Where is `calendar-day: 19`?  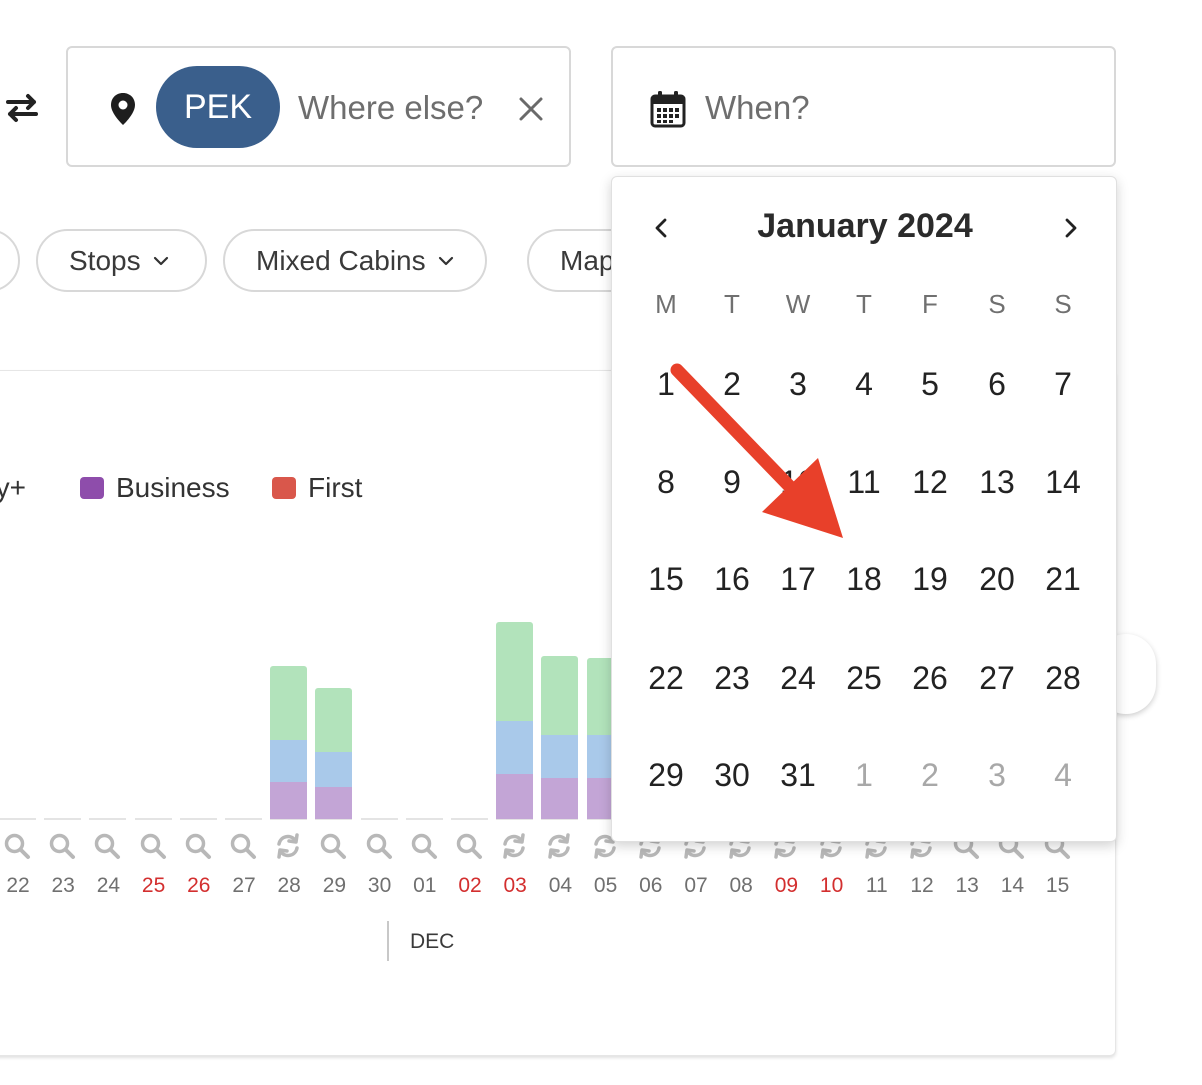
calendar-day: 19 is located at coordinates (930, 579).